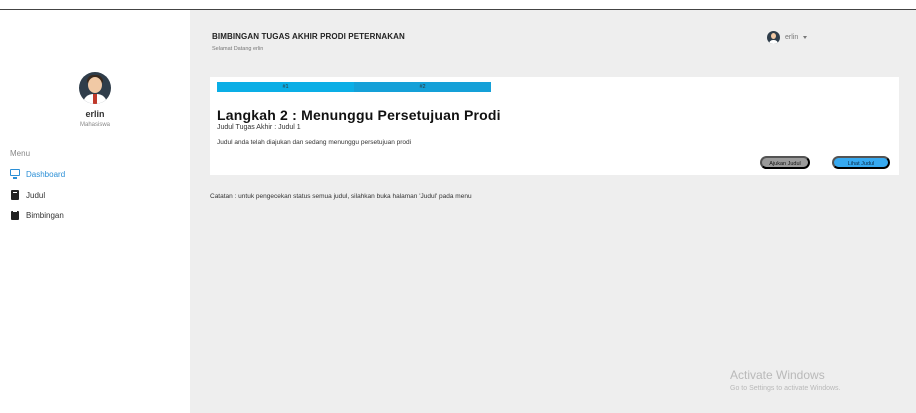 The height and width of the screenshot is (413, 916). I want to click on sidebar-item-label: Bimbingan, so click(45, 215).